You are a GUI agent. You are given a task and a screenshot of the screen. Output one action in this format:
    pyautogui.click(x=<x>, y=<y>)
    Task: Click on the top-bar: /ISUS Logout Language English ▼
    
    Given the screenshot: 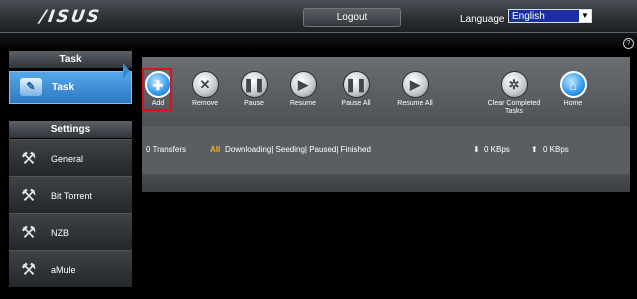 What is the action you would take?
    pyautogui.click(x=318, y=16)
    